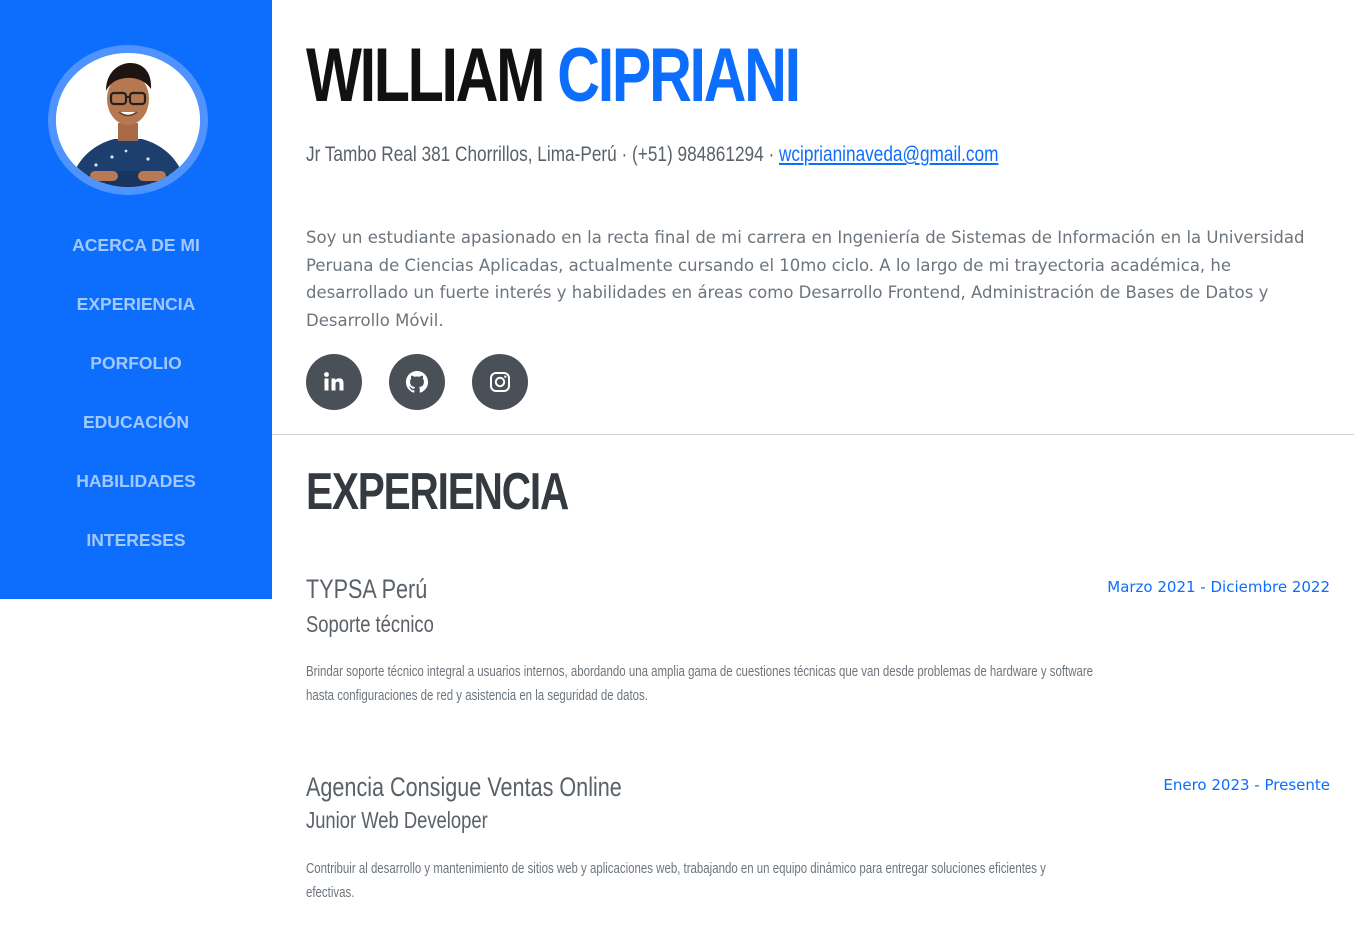 This screenshot has height=925, width=1366. What do you see at coordinates (813, 434) in the screenshot?
I see `section-divider` at bounding box center [813, 434].